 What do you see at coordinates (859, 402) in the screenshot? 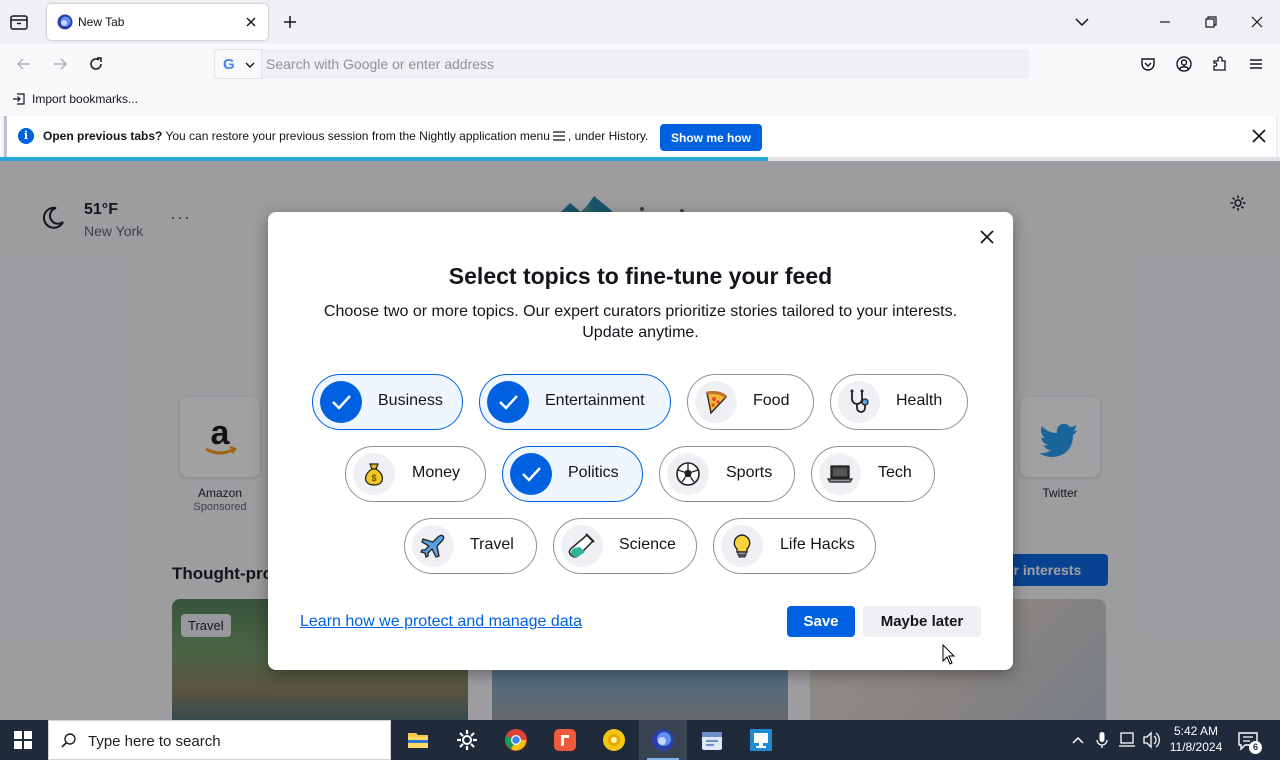
I see `stethoscope-icon` at bounding box center [859, 402].